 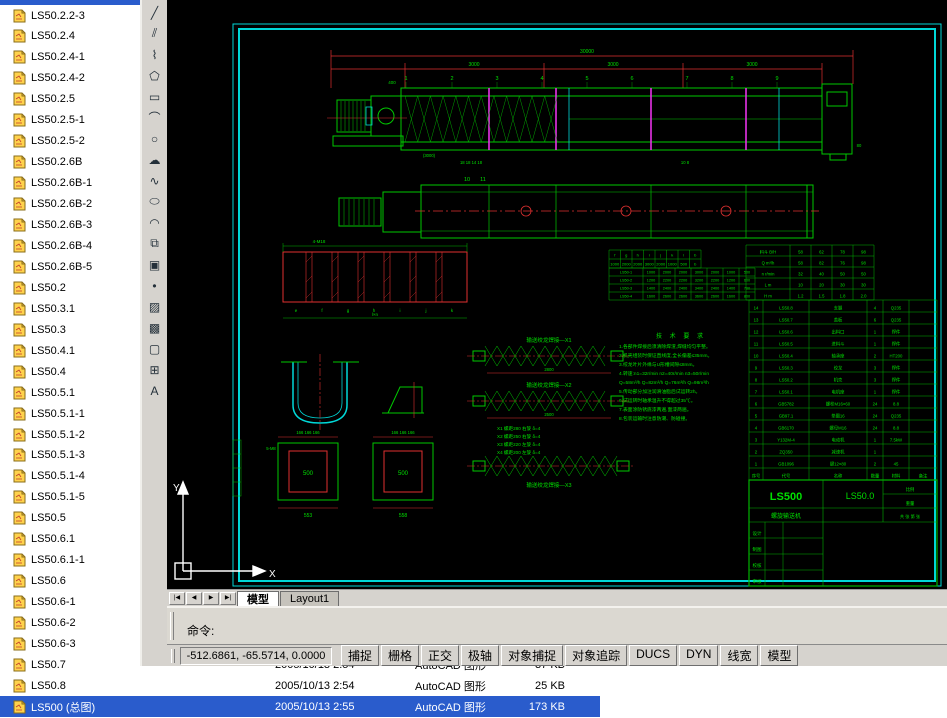 I want to click on table-cell: 3200, so click(x=699, y=281).